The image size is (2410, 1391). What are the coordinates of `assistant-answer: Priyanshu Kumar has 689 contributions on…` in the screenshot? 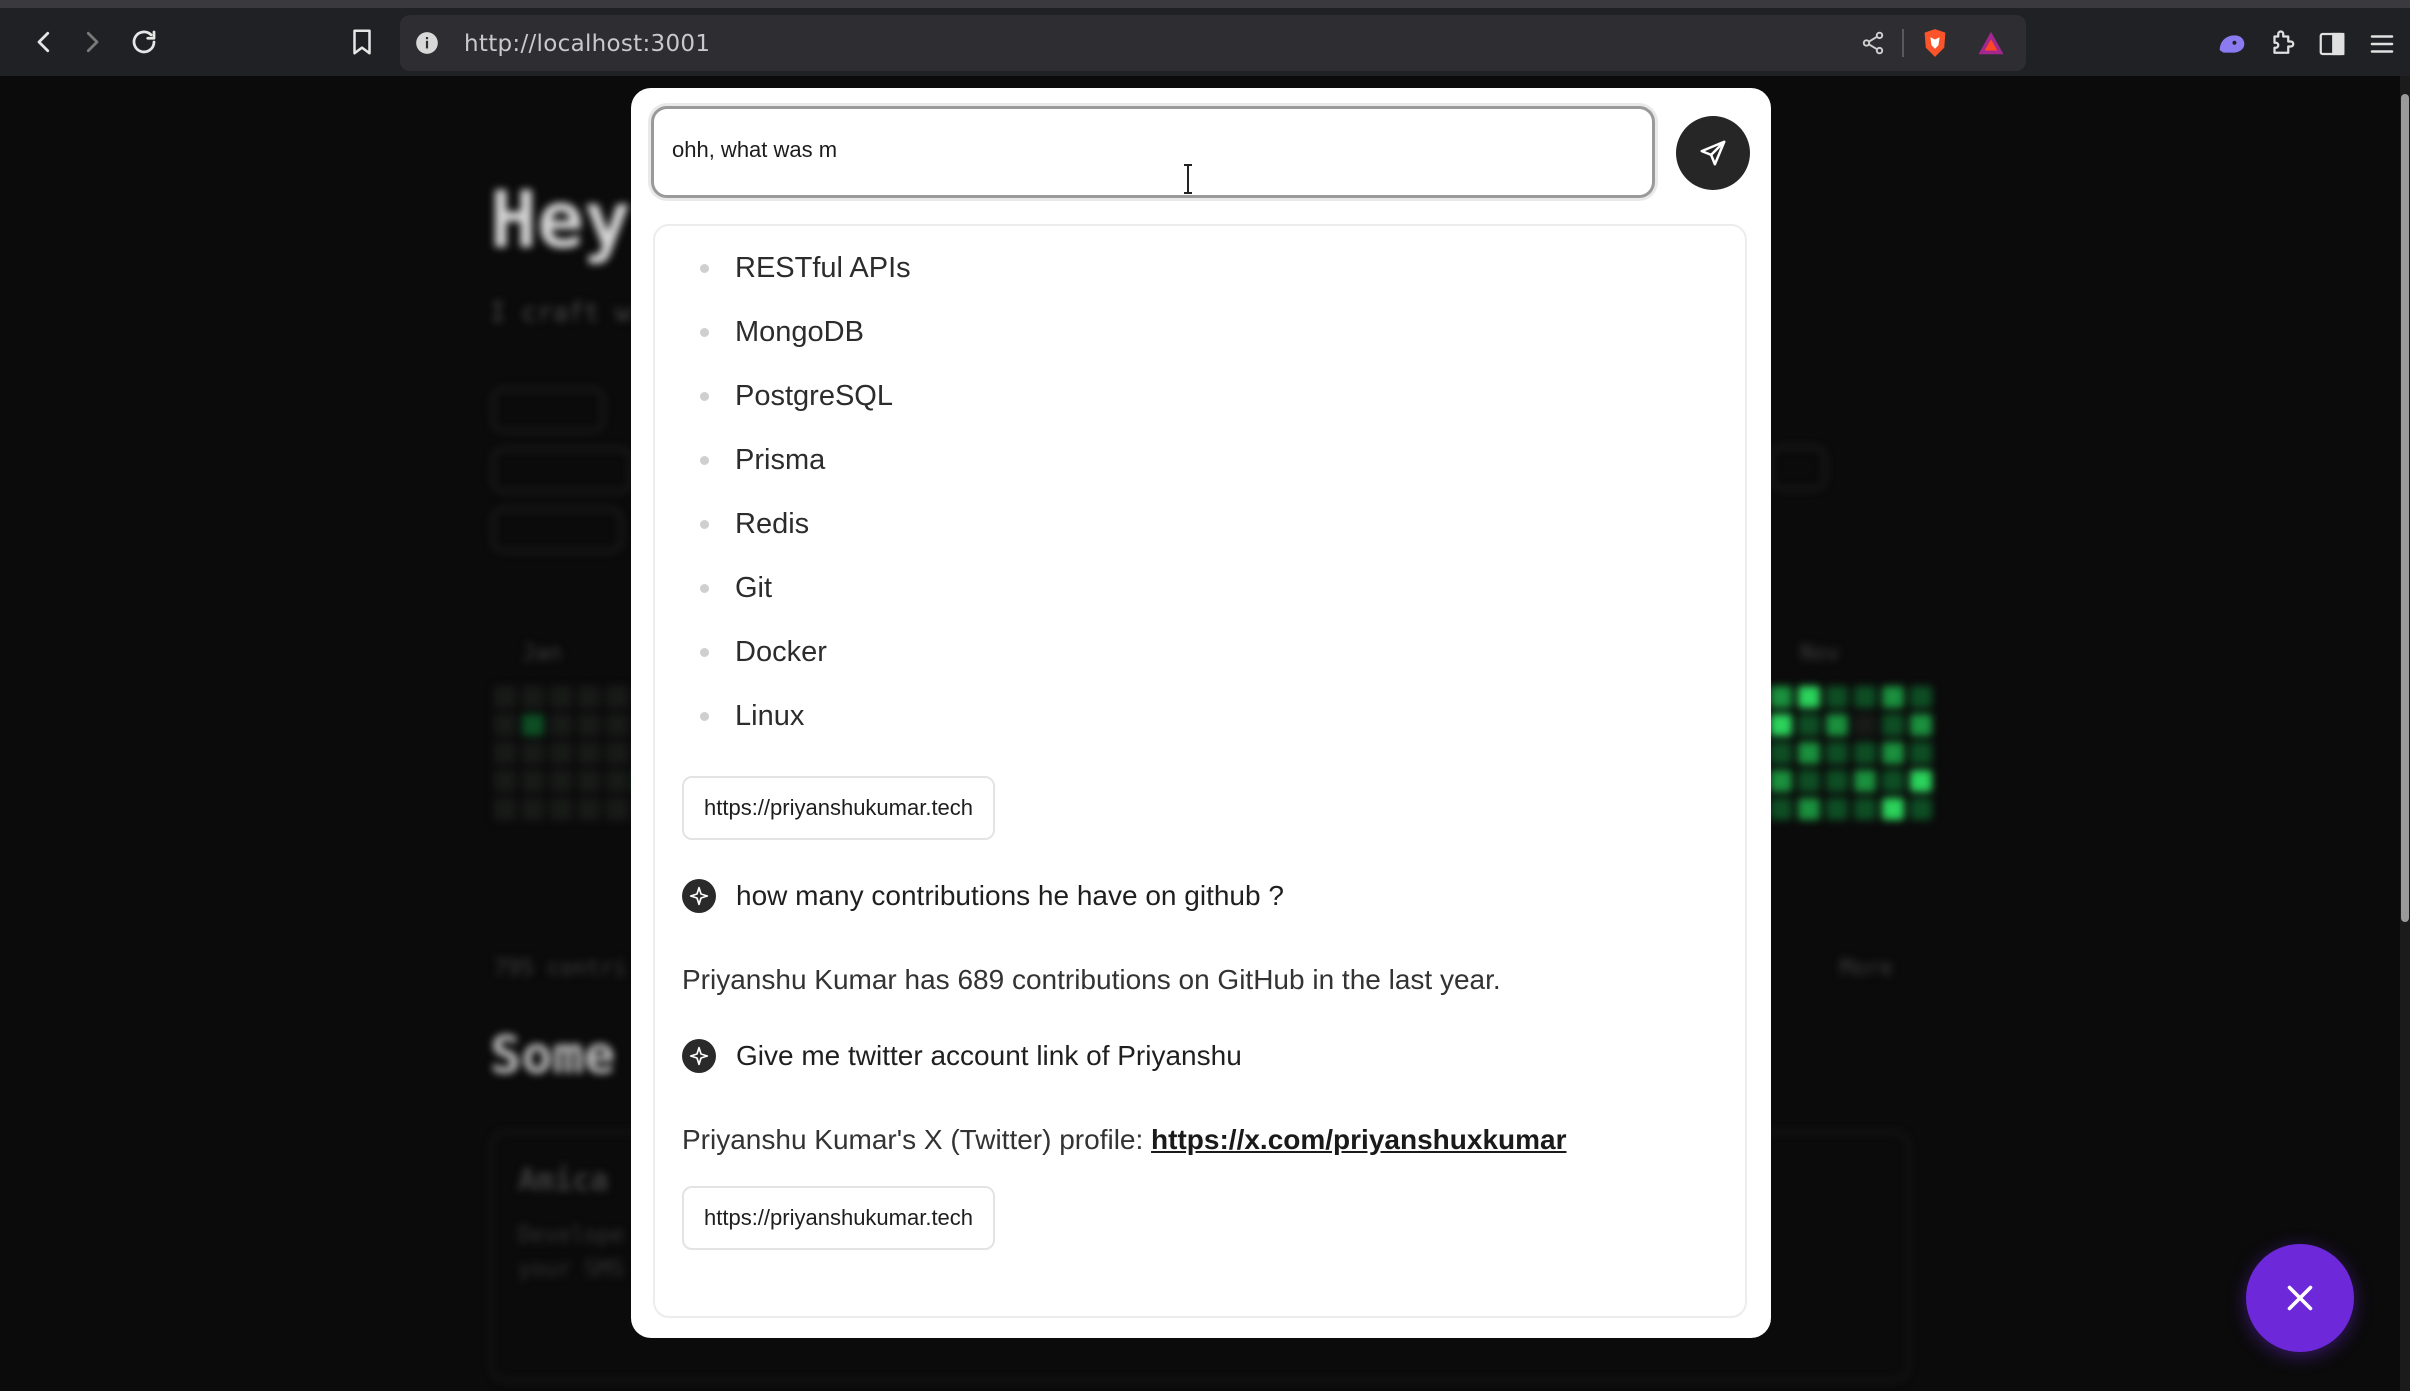 It's located at (1091, 979).